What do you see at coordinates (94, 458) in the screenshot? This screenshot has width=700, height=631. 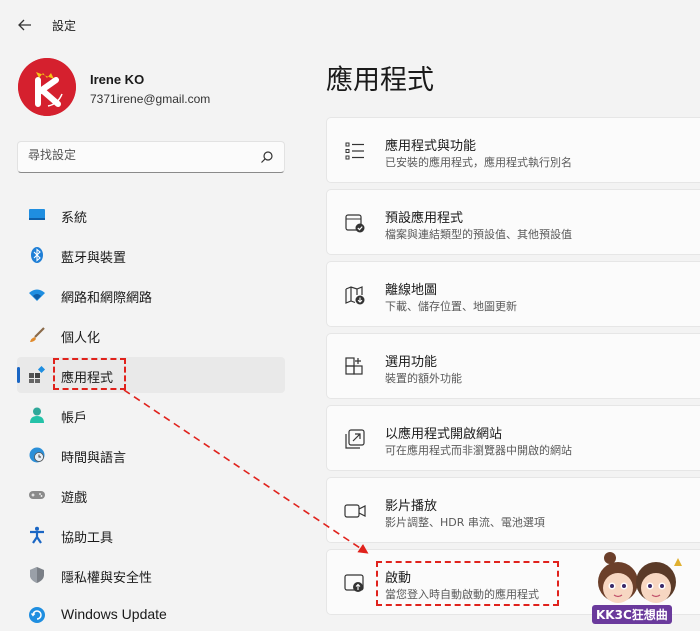 I see `sidebar-item-label: 時間與語言` at bounding box center [94, 458].